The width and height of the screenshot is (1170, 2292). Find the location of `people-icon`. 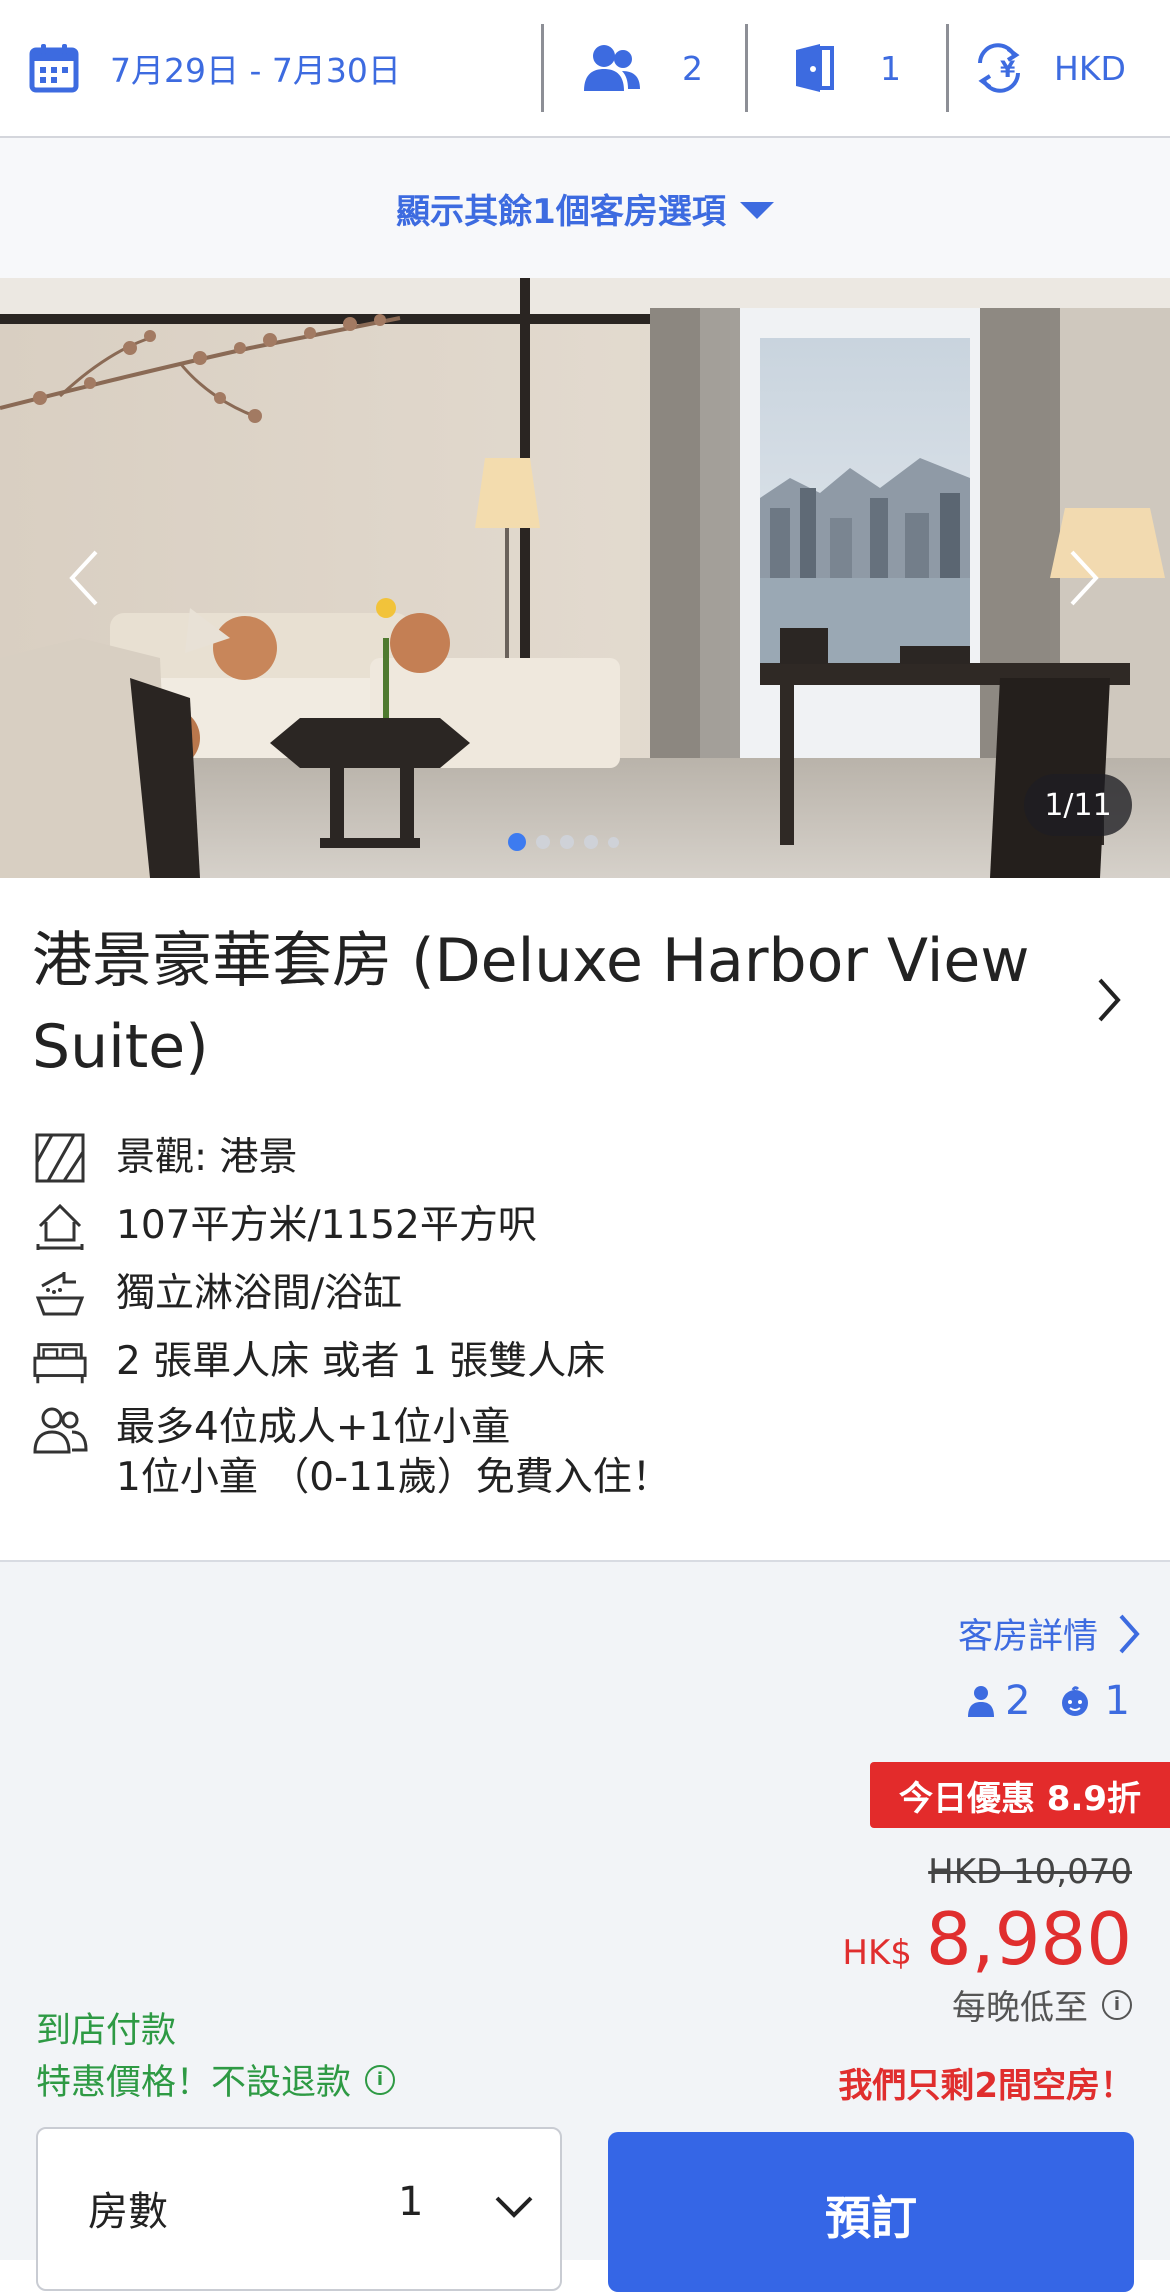

people-icon is located at coordinates (60, 1430).